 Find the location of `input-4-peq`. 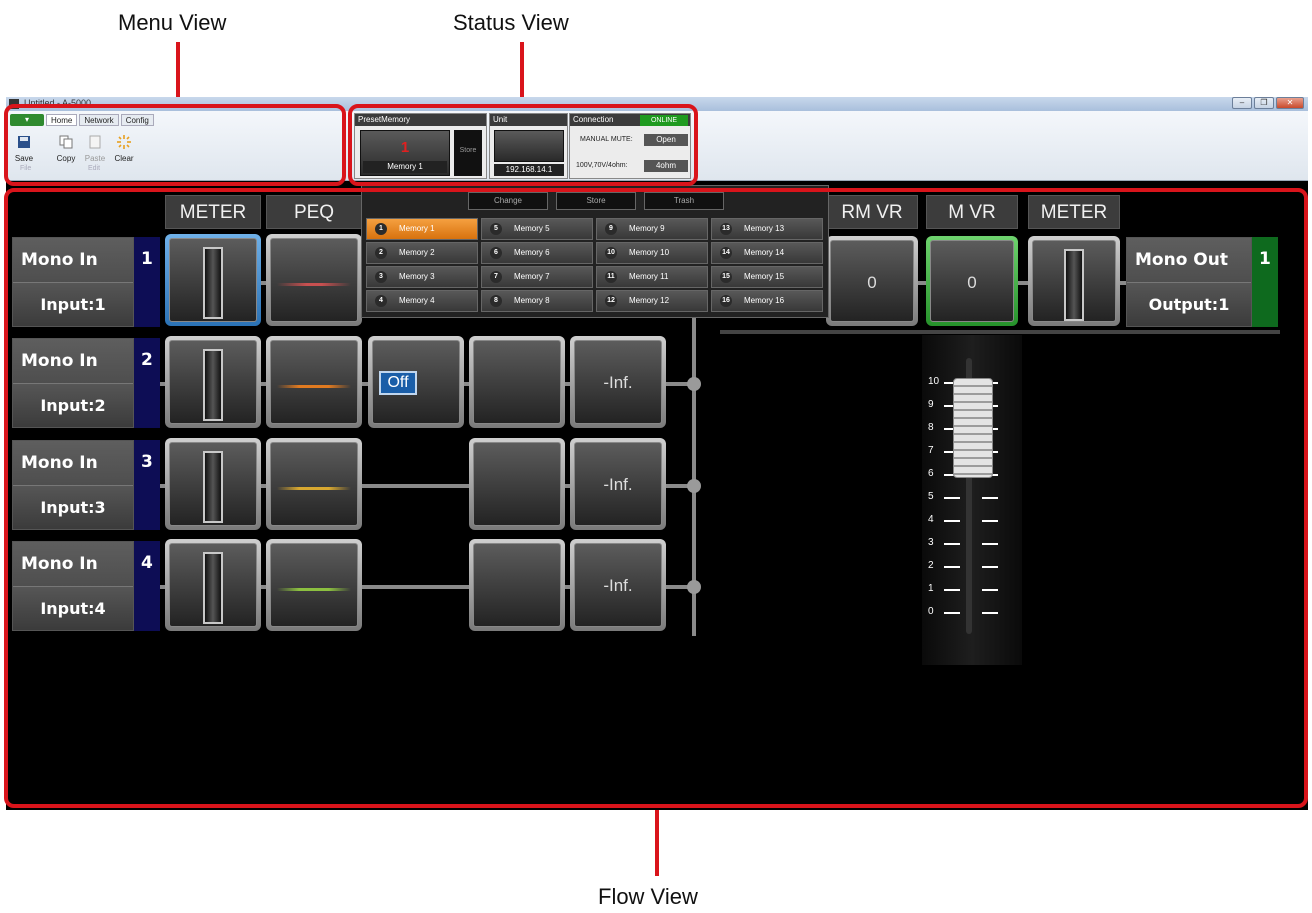

input-4-peq is located at coordinates (314, 585).